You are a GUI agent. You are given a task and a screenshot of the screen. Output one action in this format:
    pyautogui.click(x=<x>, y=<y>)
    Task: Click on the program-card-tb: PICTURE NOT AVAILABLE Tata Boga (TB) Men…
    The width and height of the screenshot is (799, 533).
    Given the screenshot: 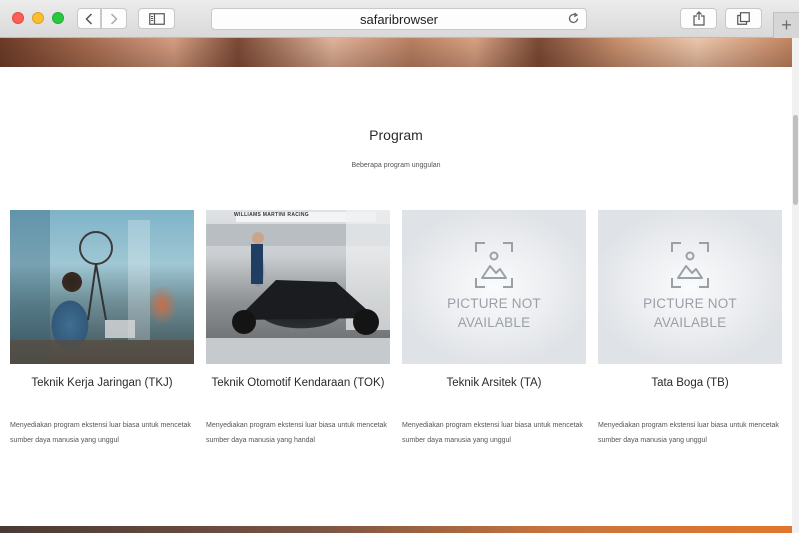 What is the action you would take?
    pyautogui.click(x=690, y=327)
    